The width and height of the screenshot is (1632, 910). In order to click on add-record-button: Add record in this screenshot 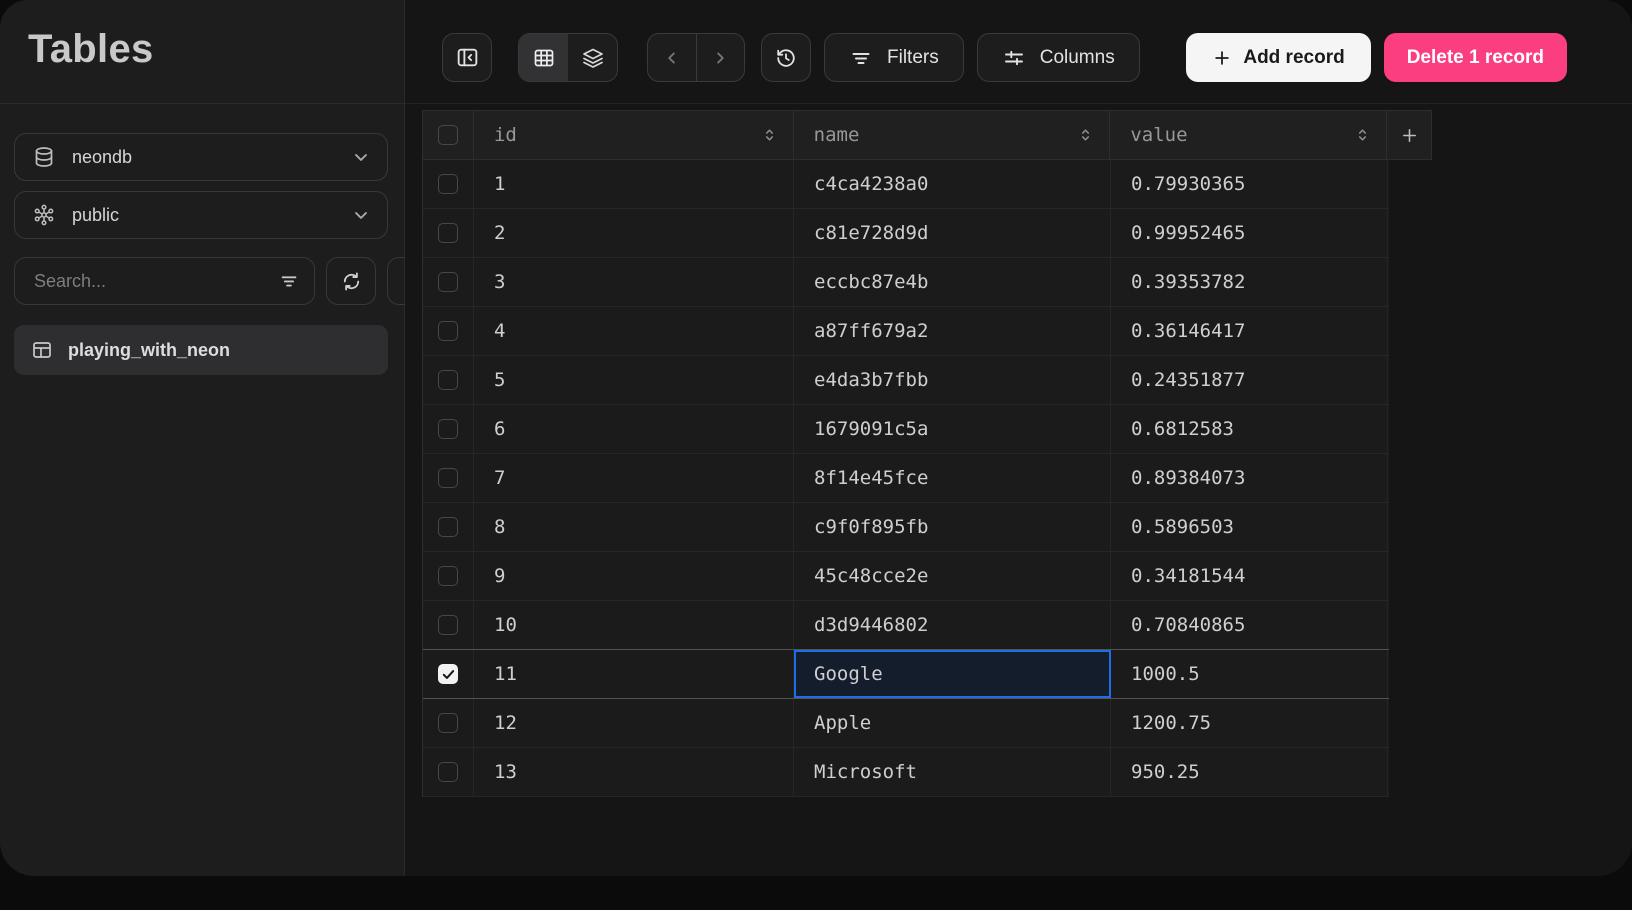, I will do `click(1278, 57)`.